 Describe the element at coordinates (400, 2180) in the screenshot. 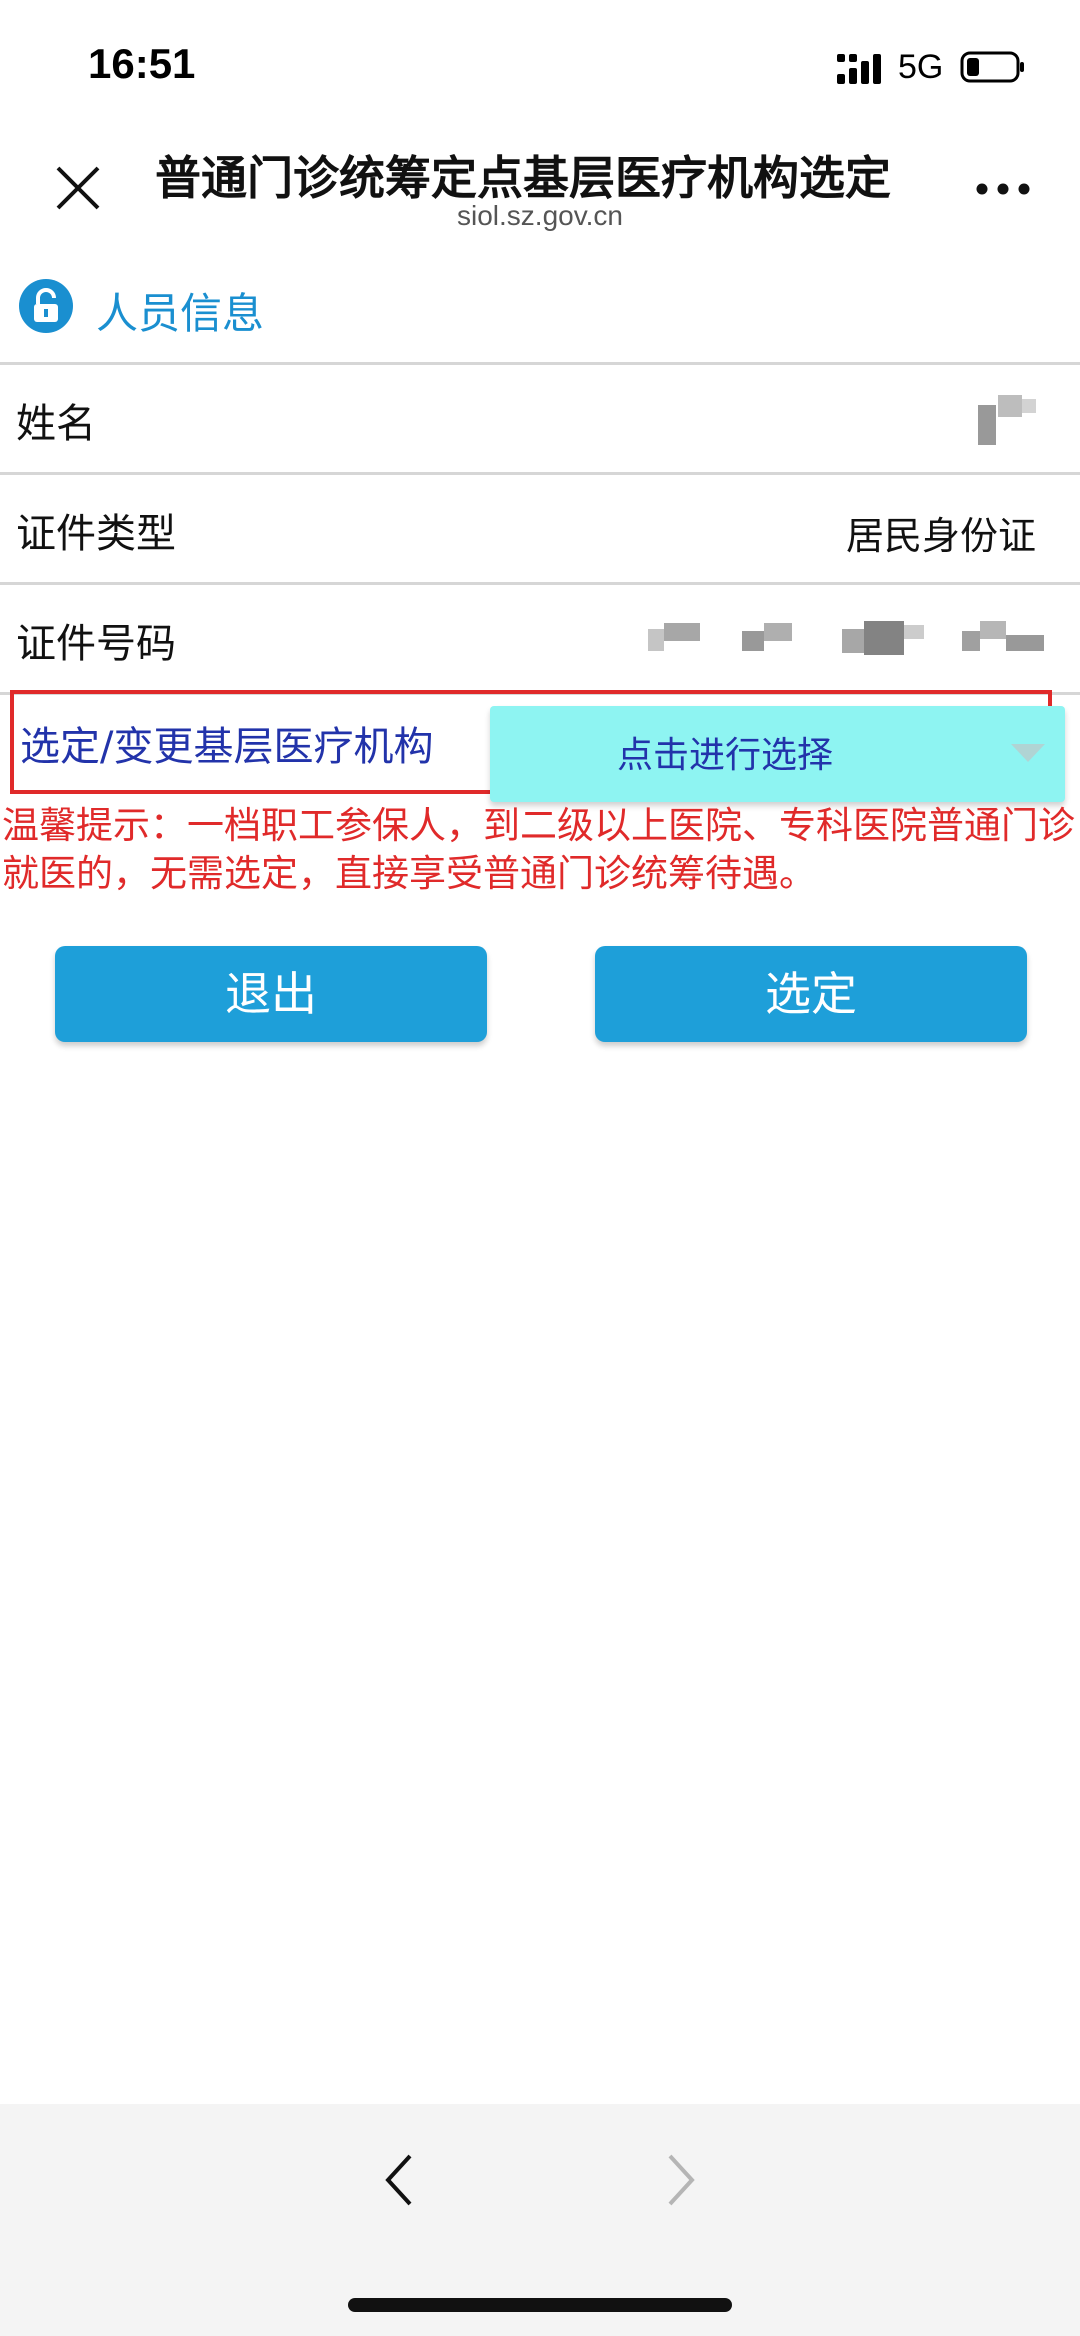

I see `back-arrow-icon` at that location.